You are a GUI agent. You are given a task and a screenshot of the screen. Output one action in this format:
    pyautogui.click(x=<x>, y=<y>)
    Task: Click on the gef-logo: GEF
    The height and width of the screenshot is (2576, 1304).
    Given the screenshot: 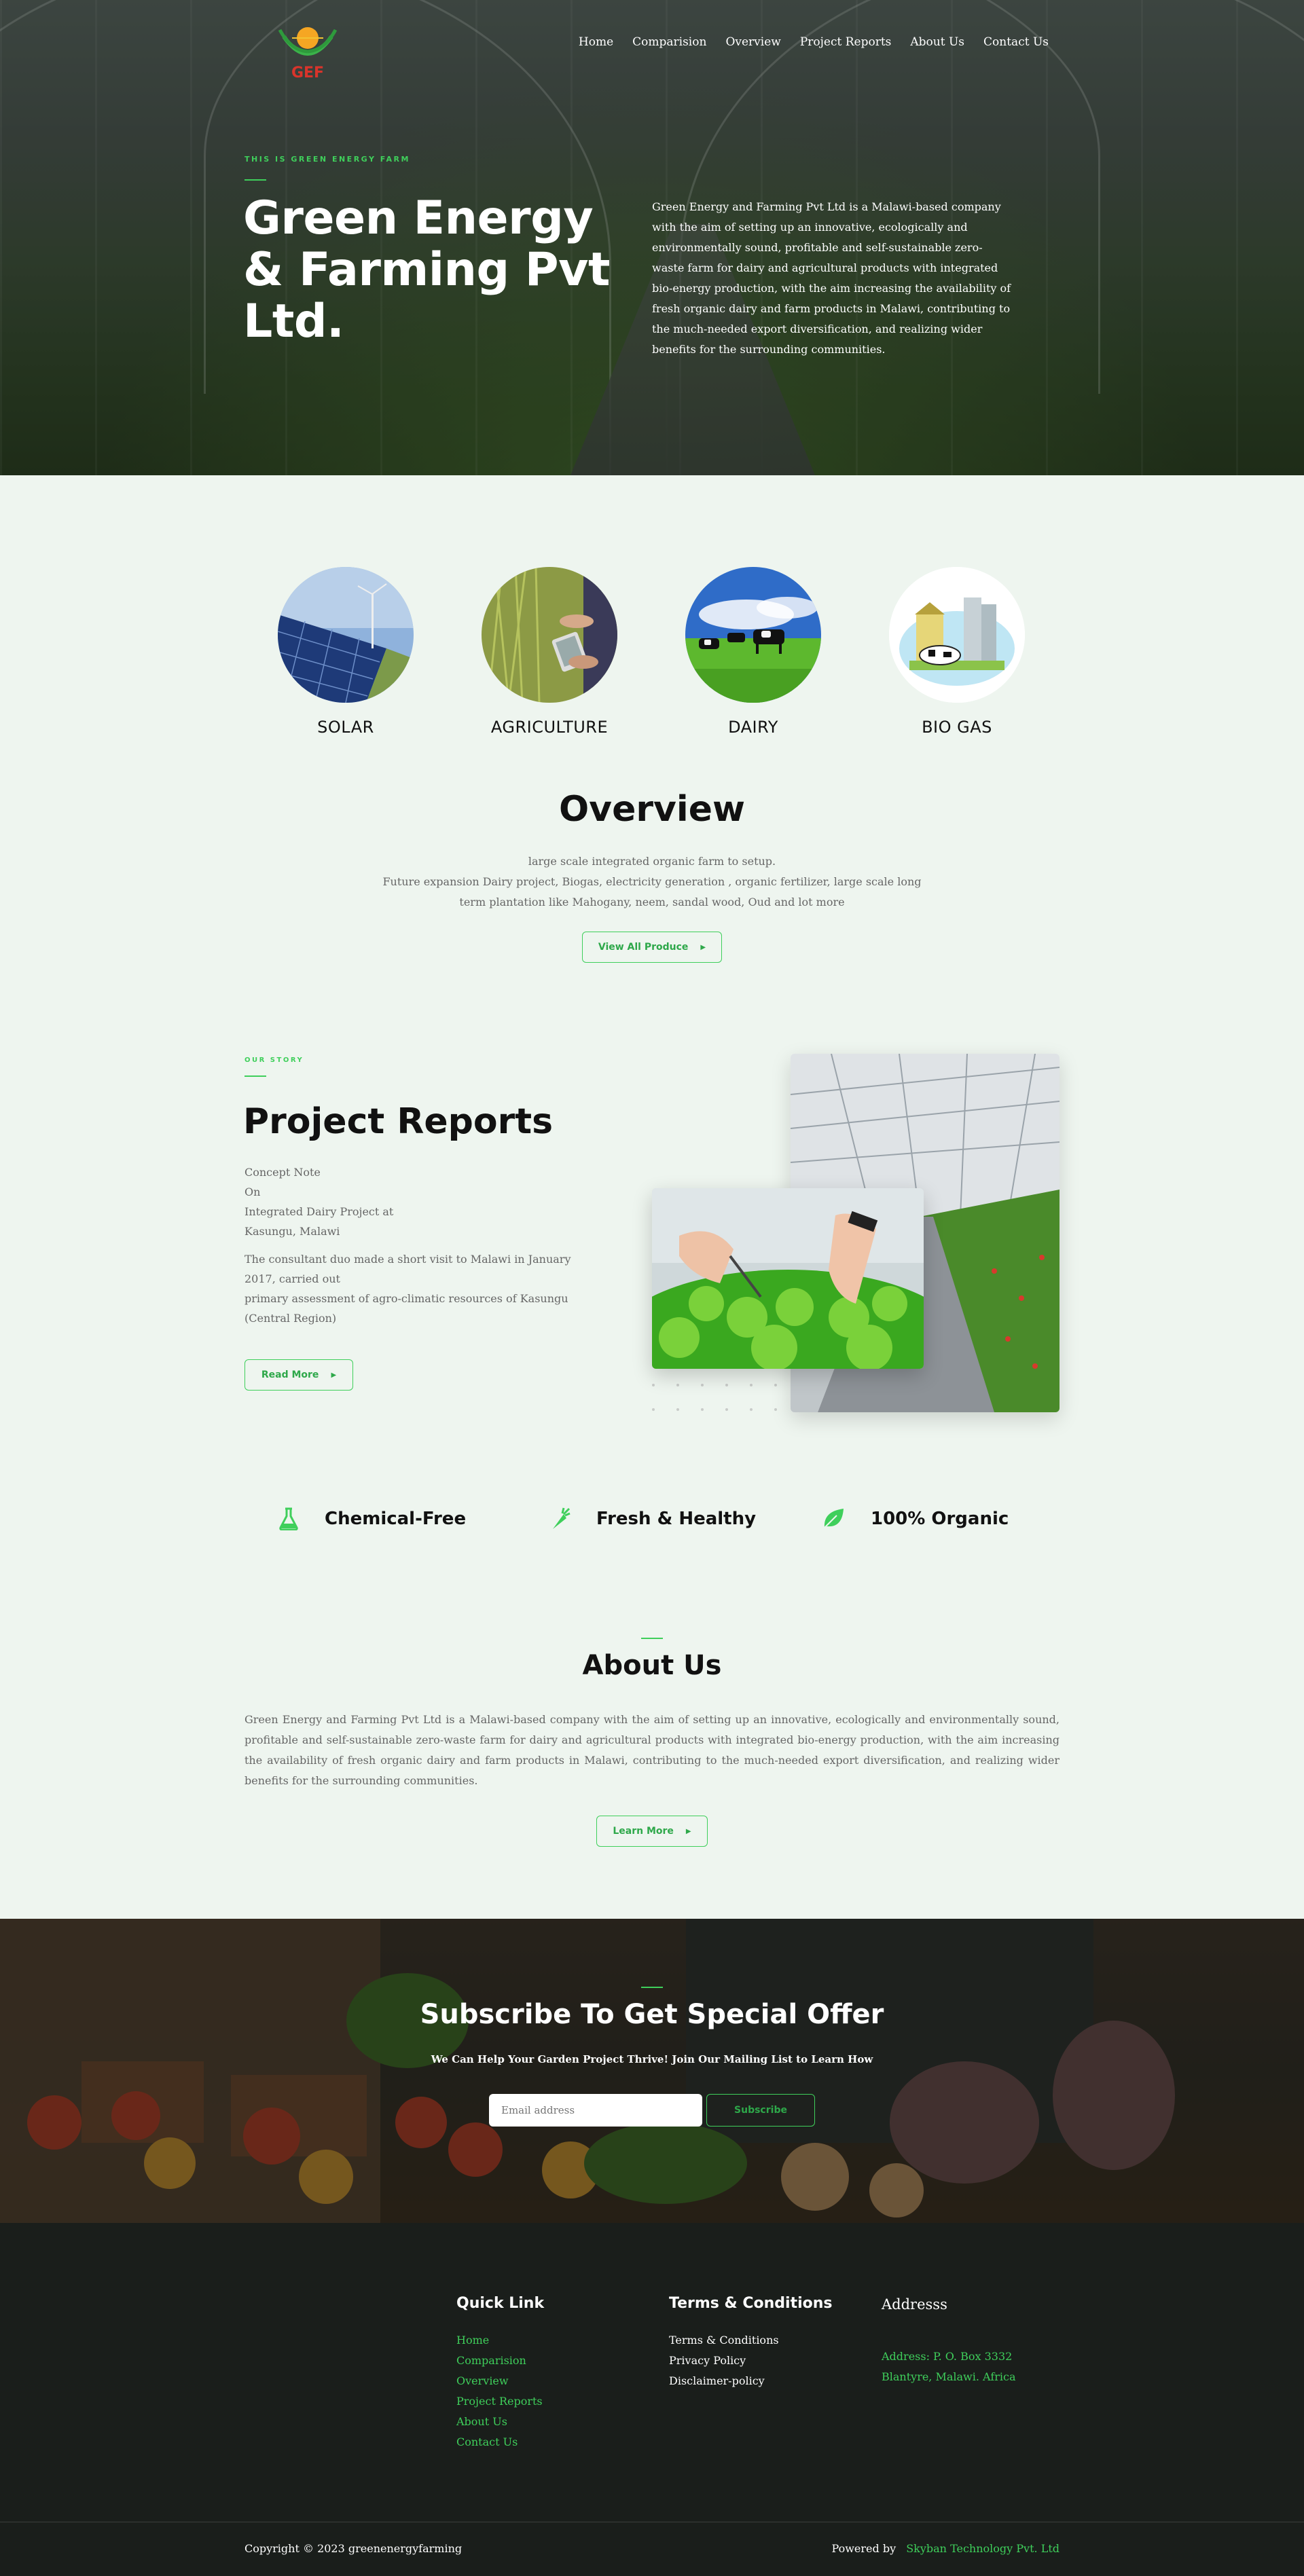 What is the action you would take?
    pyautogui.click(x=307, y=47)
    